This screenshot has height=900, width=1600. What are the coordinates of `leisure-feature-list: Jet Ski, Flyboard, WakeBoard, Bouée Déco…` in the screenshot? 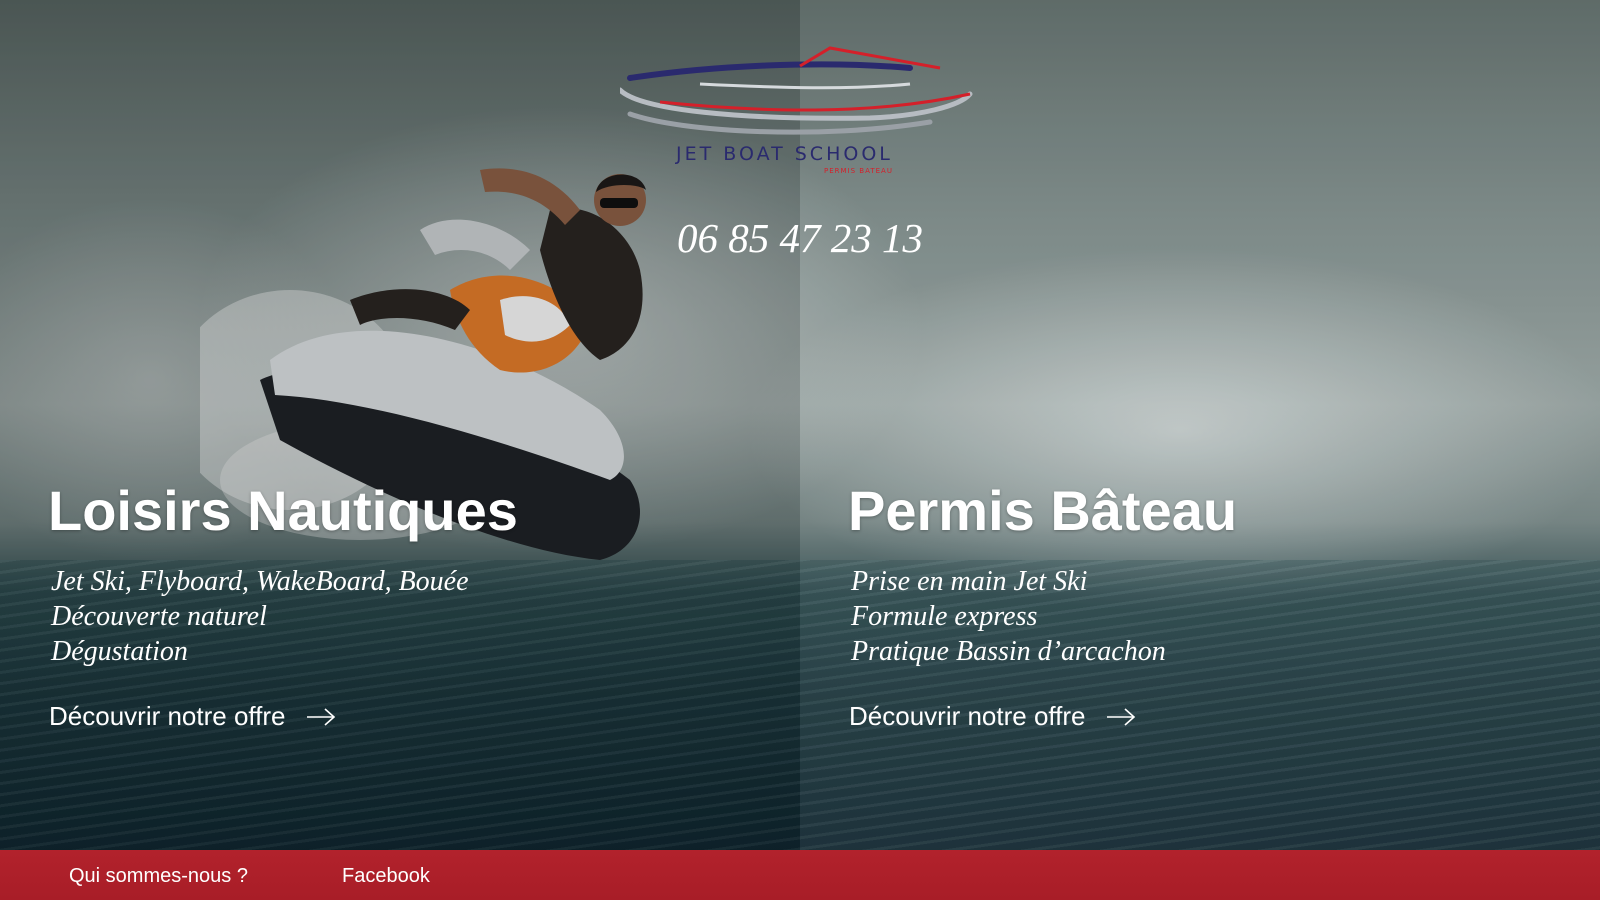 It's located at (260, 616).